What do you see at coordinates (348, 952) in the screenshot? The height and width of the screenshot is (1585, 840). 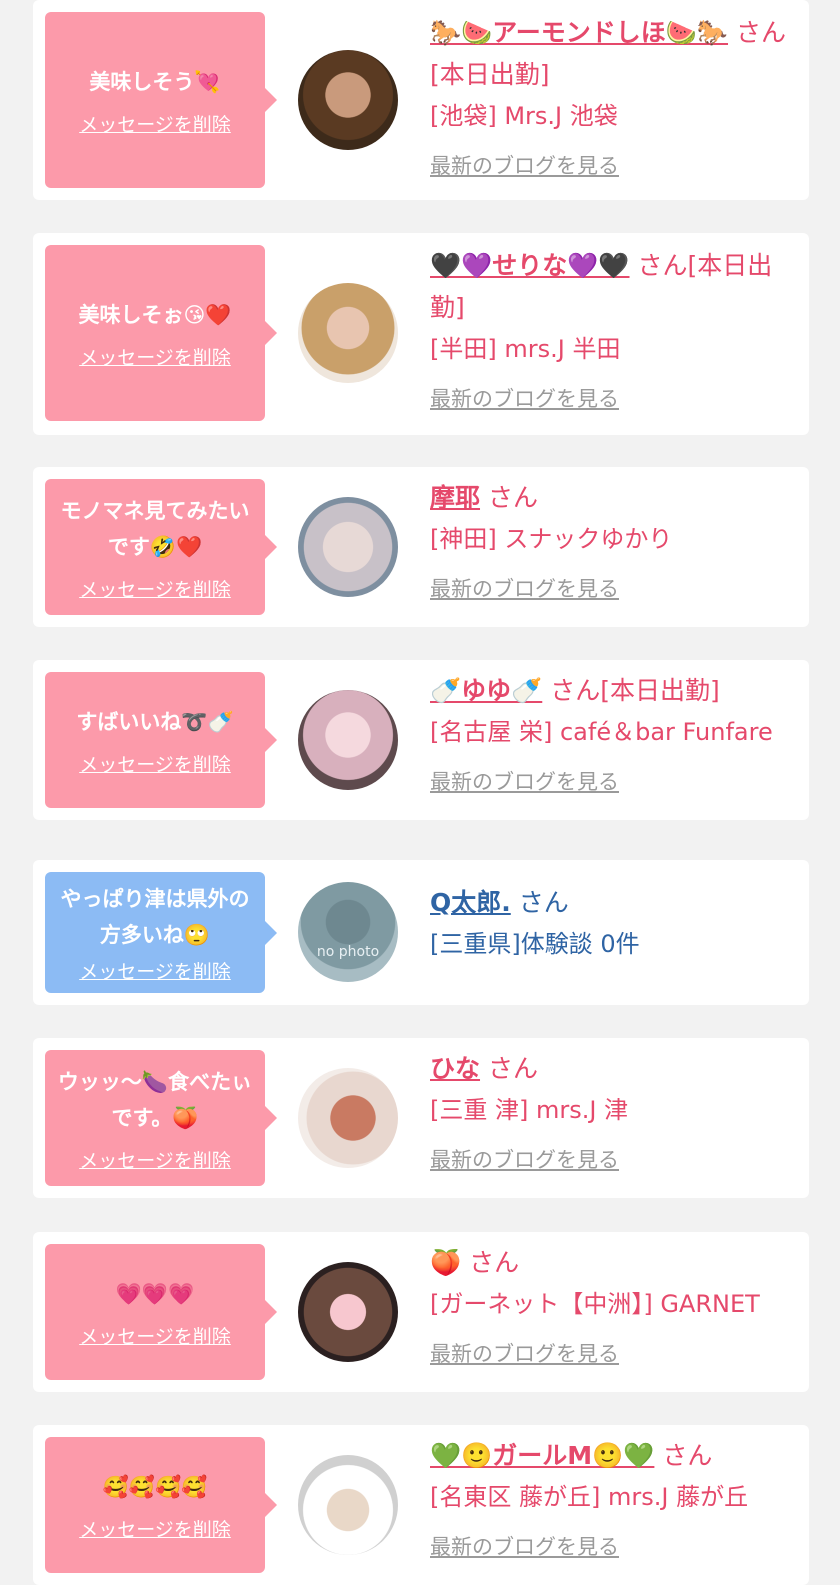 I see `no-photo-label: no photo` at bounding box center [348, 952].